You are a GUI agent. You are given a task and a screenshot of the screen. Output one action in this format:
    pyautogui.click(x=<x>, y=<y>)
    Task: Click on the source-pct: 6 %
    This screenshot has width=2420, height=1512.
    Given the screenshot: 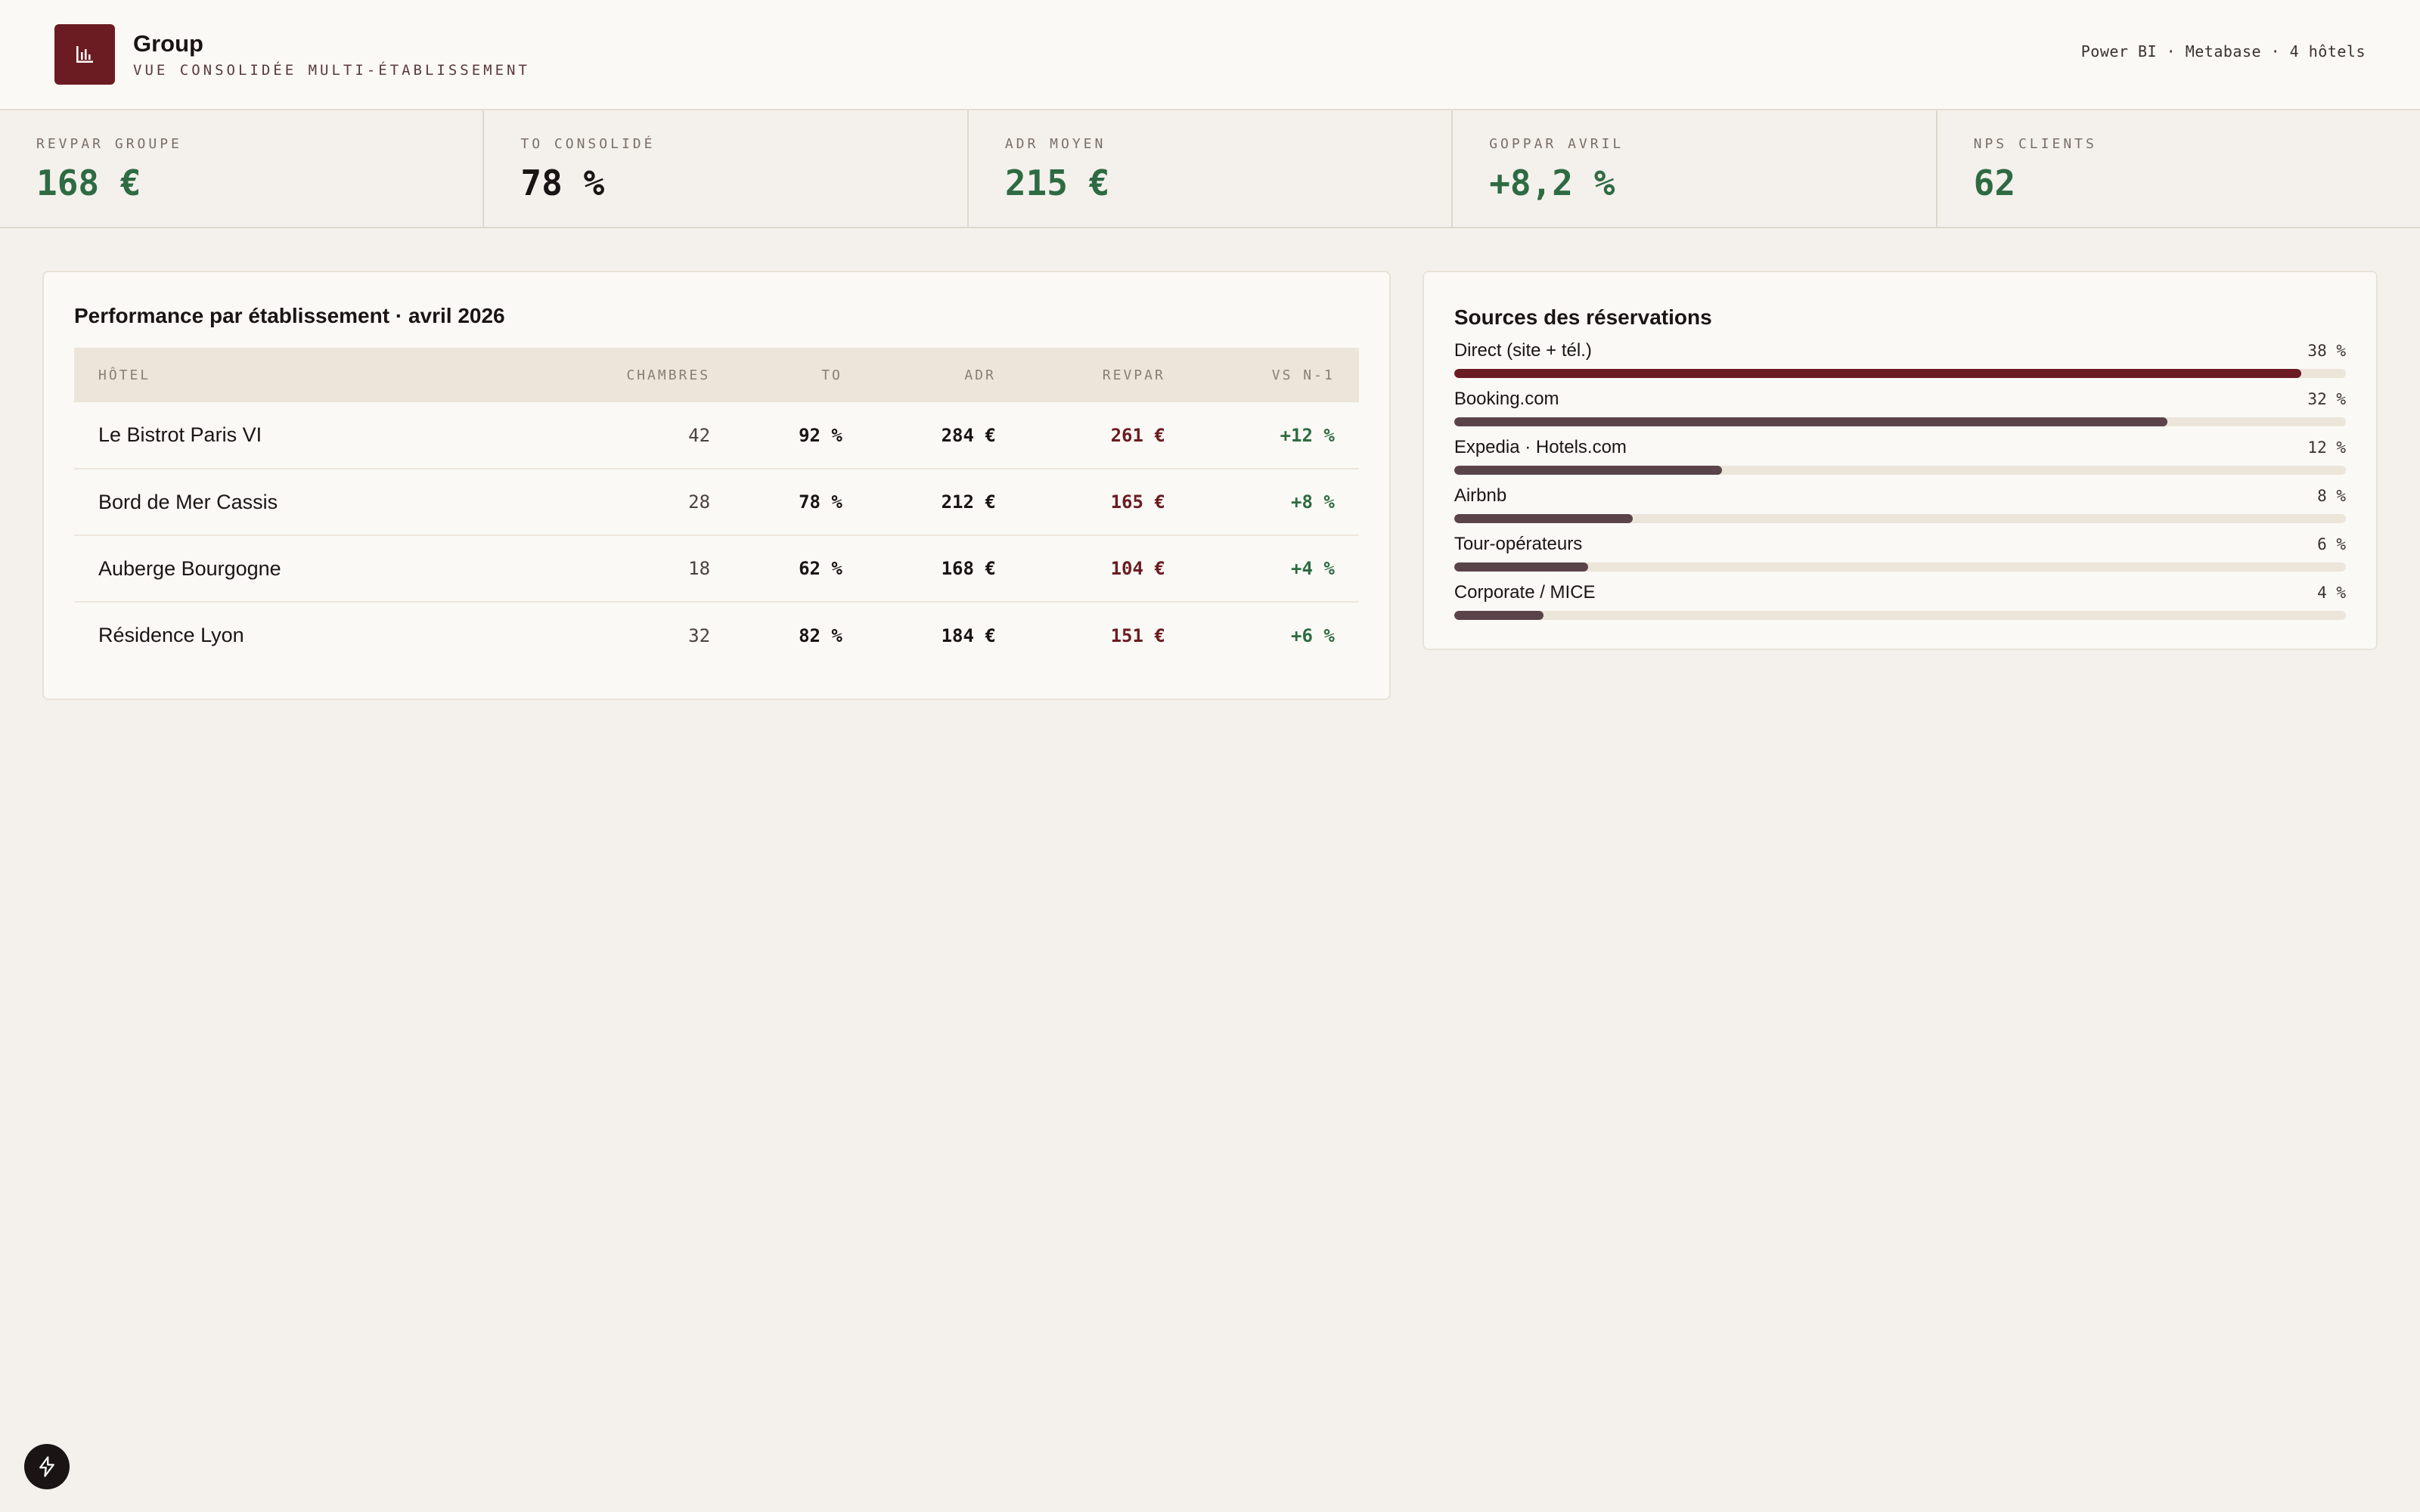 What is the action you would take?
    pyautogui.click(x=2331, y=544)
    